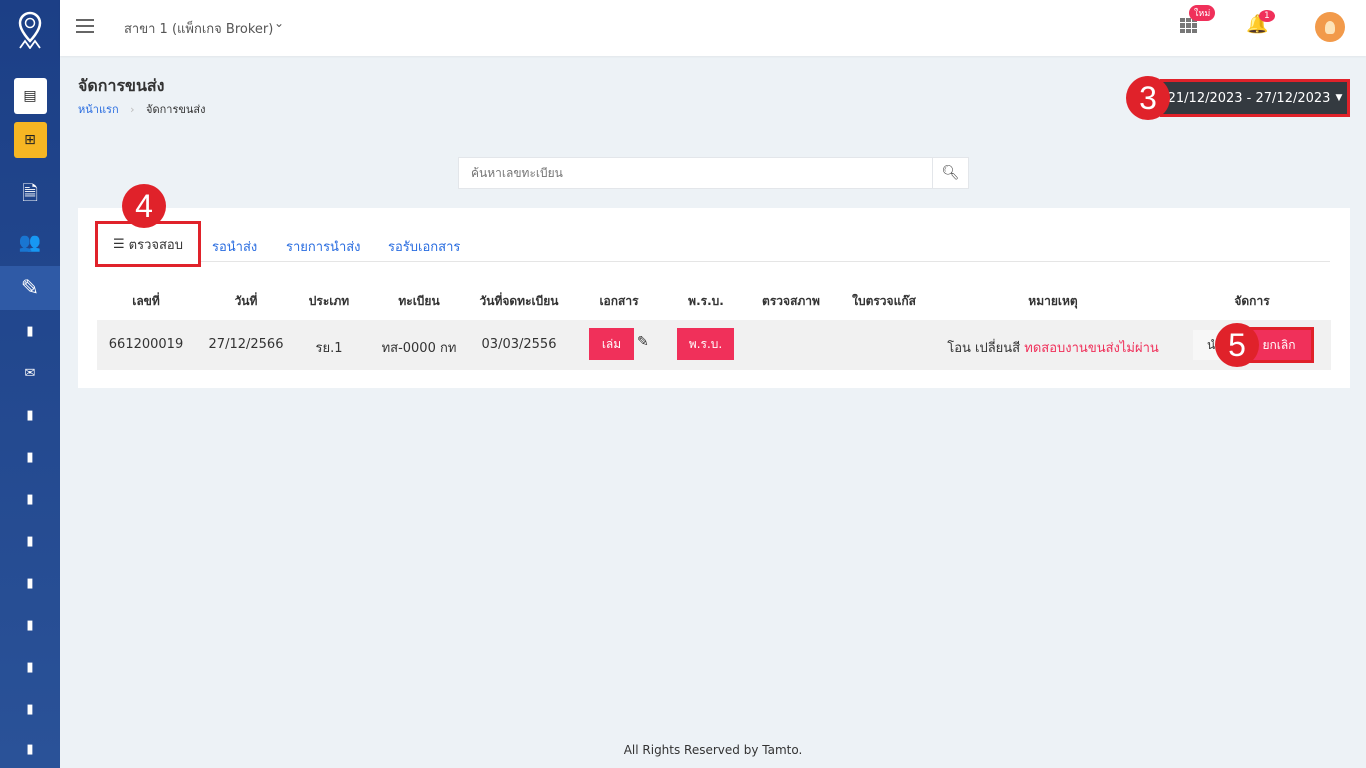 This screenshot has width=1366, height=768. What do you see at coordinates (984, 348) in the screenshot?
I see `note-text: โอน เปลี่ยนสี` at bounding box center [984, 348].